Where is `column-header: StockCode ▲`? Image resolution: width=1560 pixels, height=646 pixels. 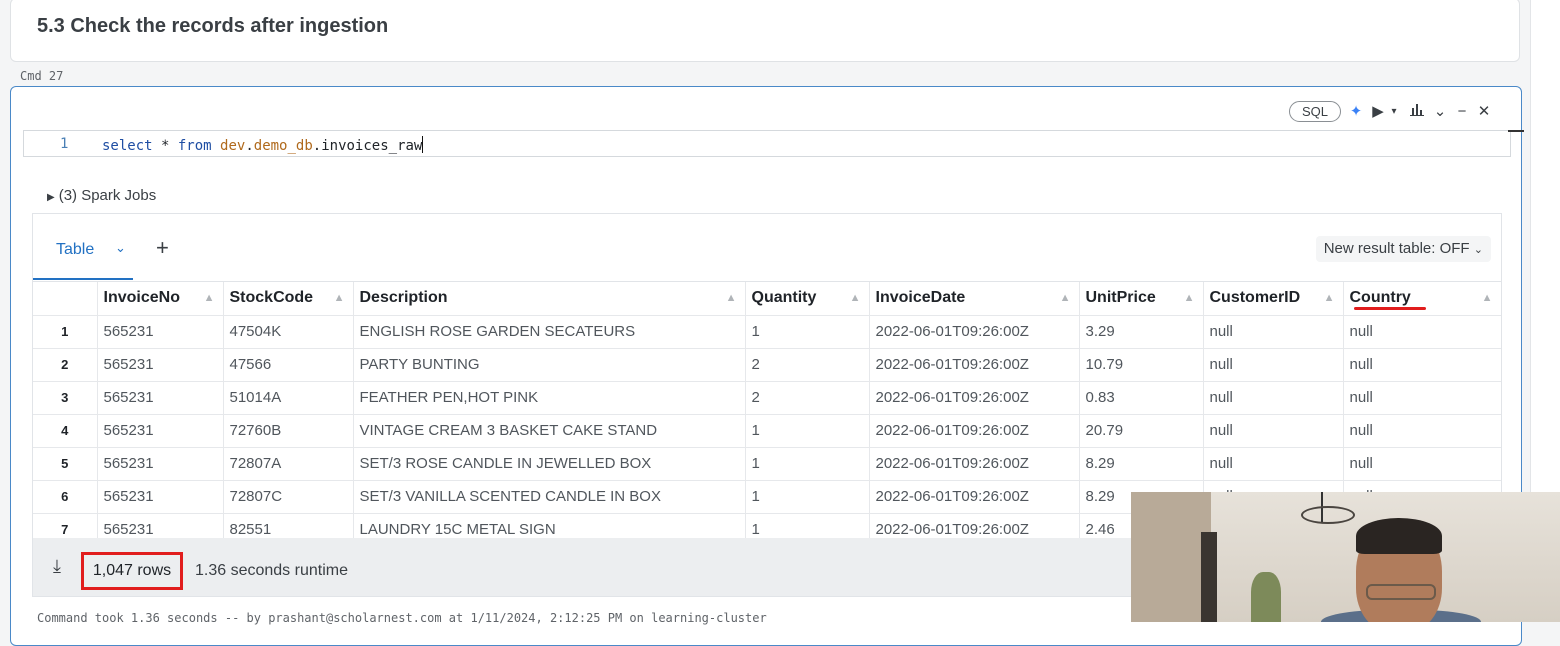 column-header: StockCode ▲ is located at coordinates (288, 299).